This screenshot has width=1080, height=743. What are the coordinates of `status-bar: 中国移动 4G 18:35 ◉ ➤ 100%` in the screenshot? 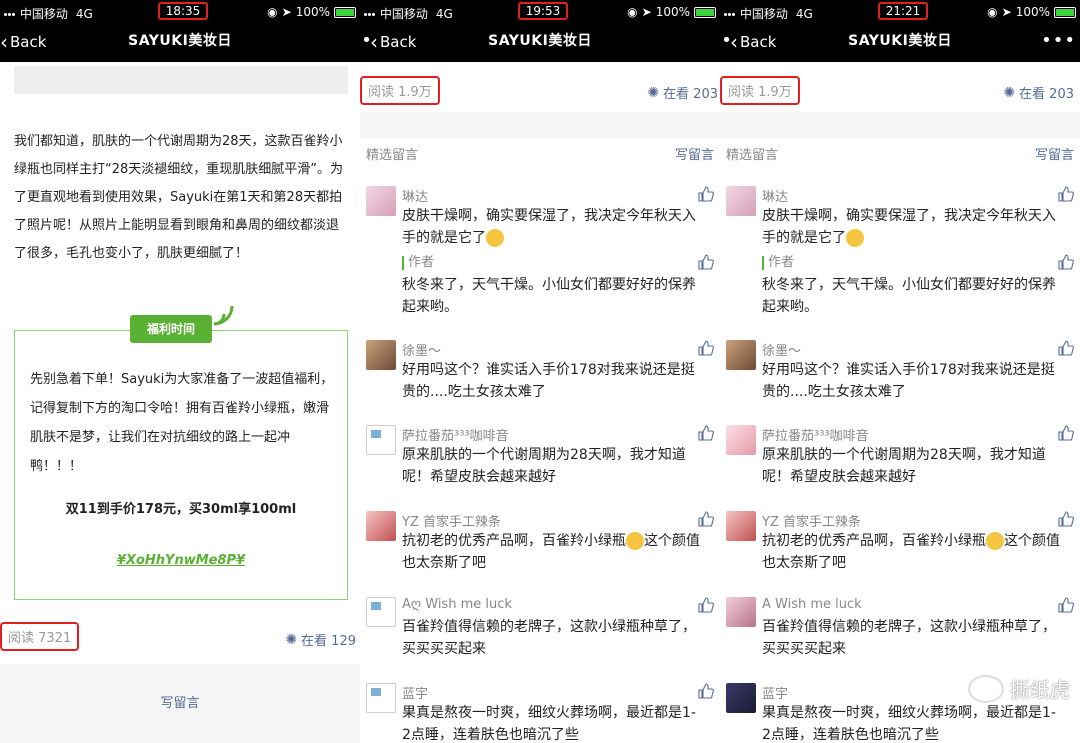 It's located at (180, 12).